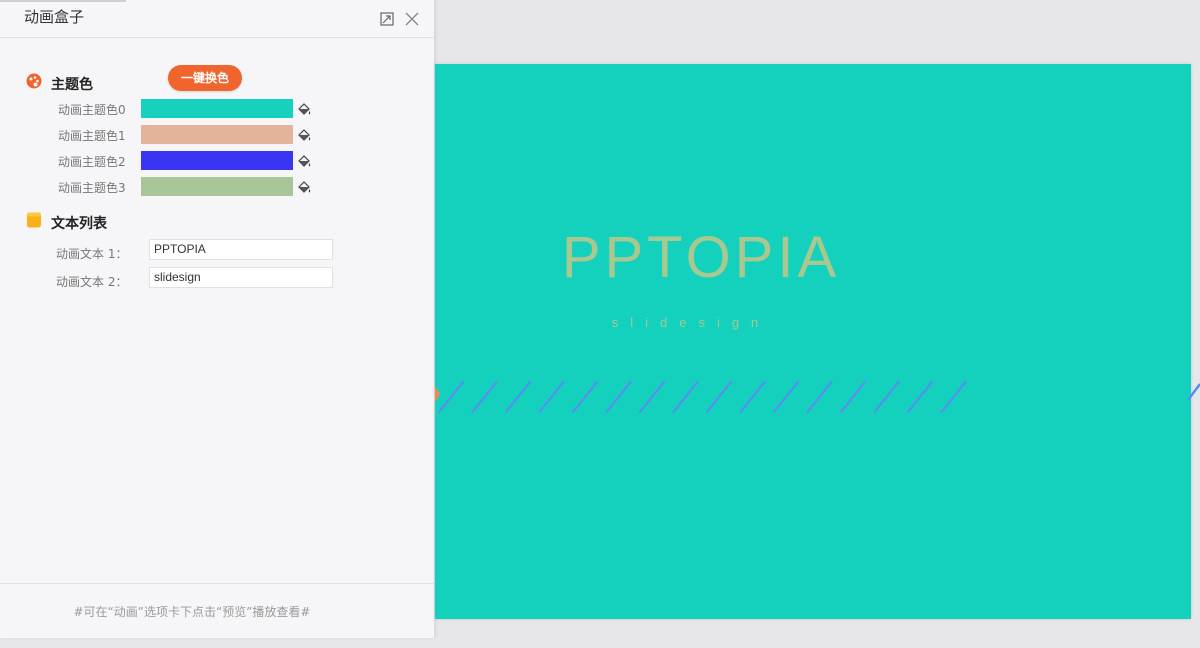 This screenshot has height=648, width=1200. What do you see at coordinates (412, 19) in the screenshot?
I see `close-icon` at bounding box center [412, 19].